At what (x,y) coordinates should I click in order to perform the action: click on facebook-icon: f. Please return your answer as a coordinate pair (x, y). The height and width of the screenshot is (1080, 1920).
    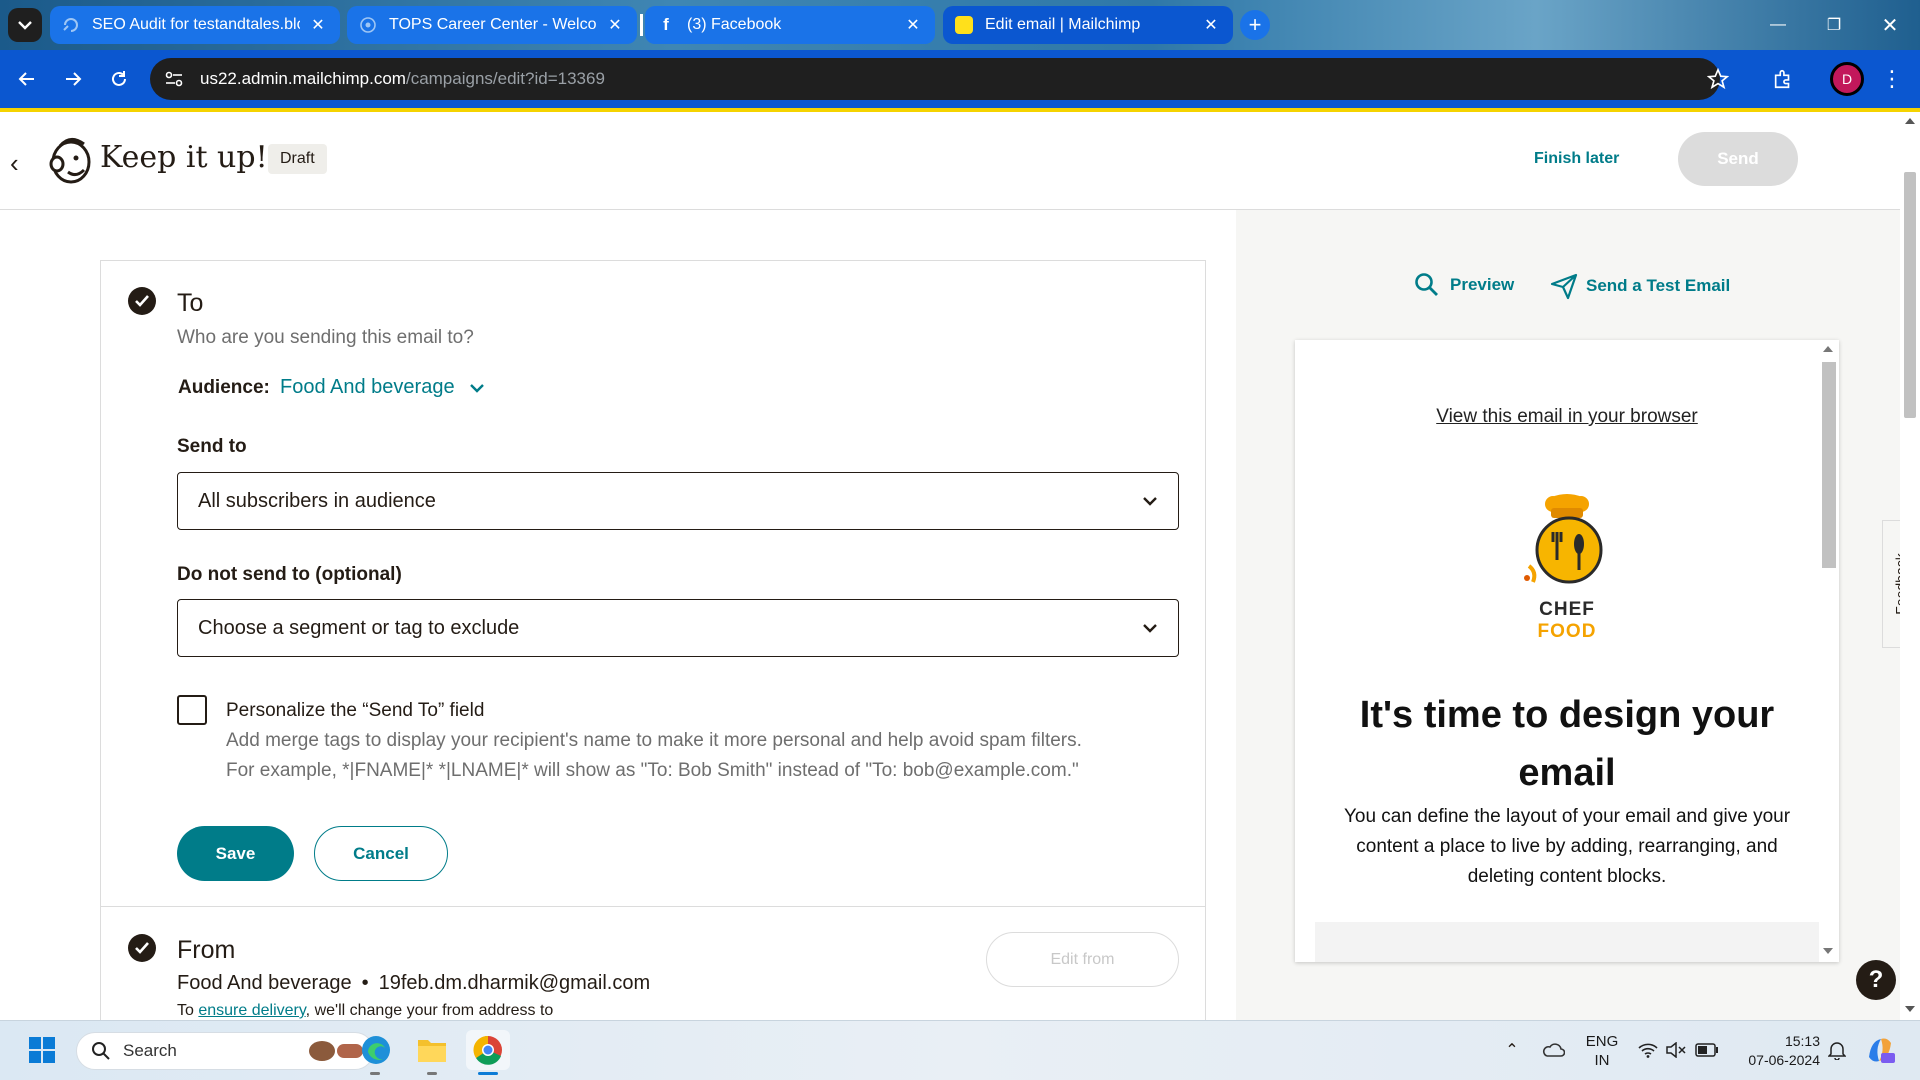
    Looking at the image, I should click on (666, 24).